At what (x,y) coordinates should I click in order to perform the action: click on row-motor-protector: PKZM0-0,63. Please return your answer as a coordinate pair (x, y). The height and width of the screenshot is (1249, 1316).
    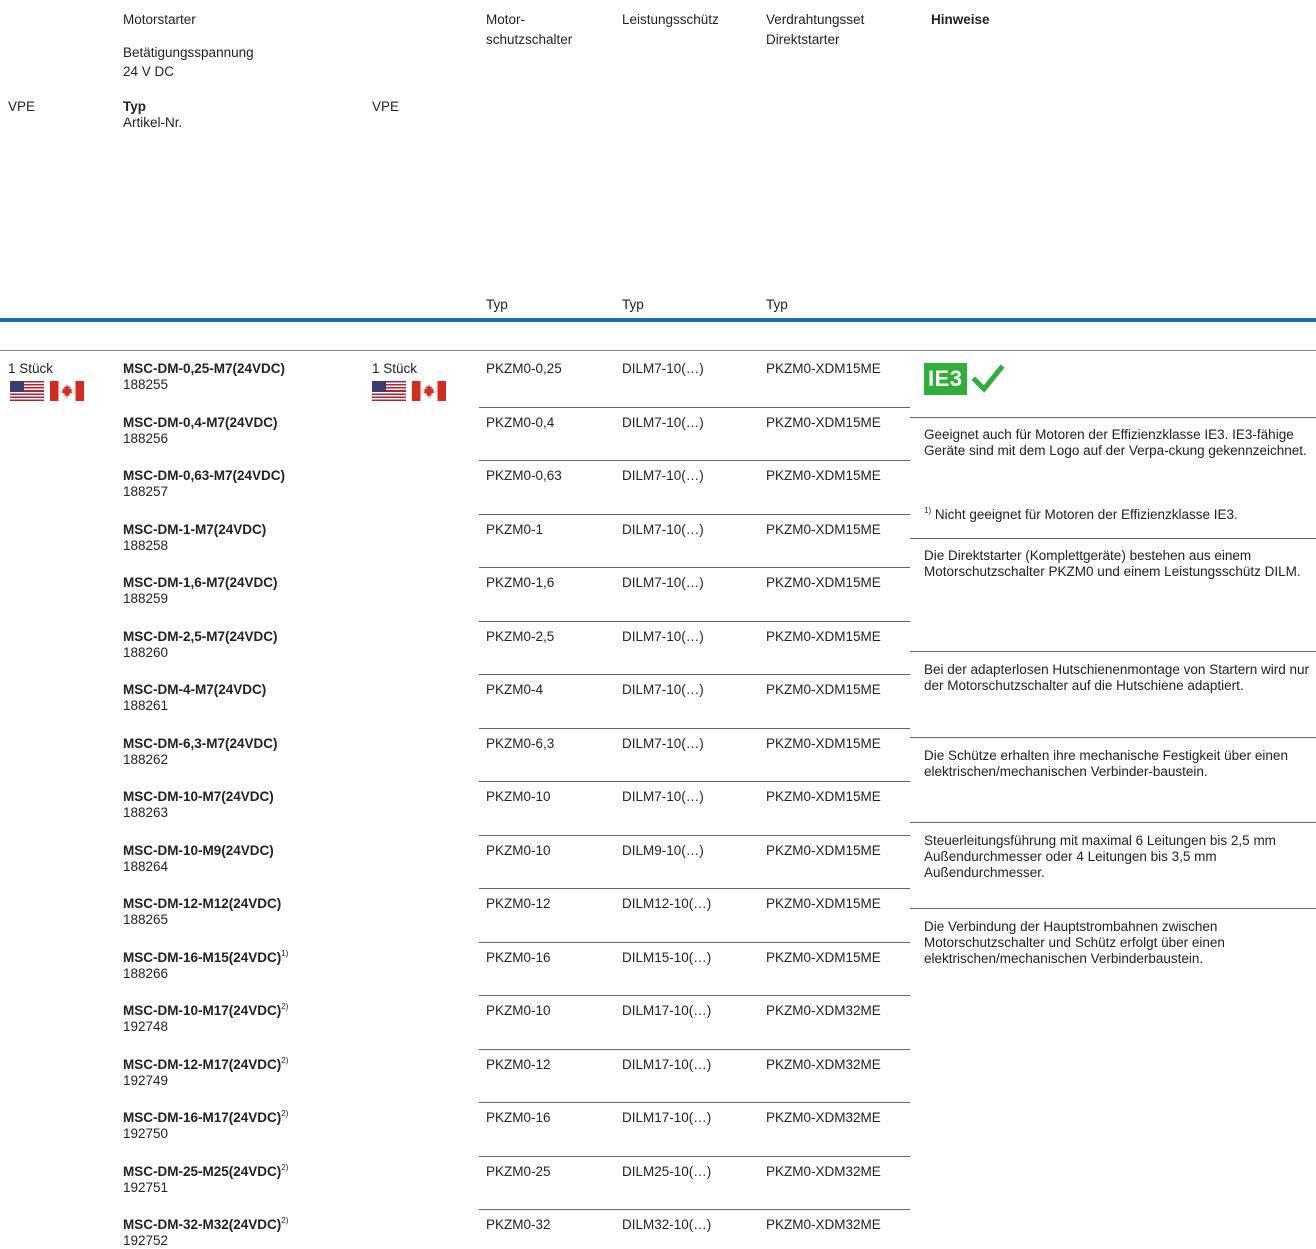
    Looking at the image, I should click on (524, 475).